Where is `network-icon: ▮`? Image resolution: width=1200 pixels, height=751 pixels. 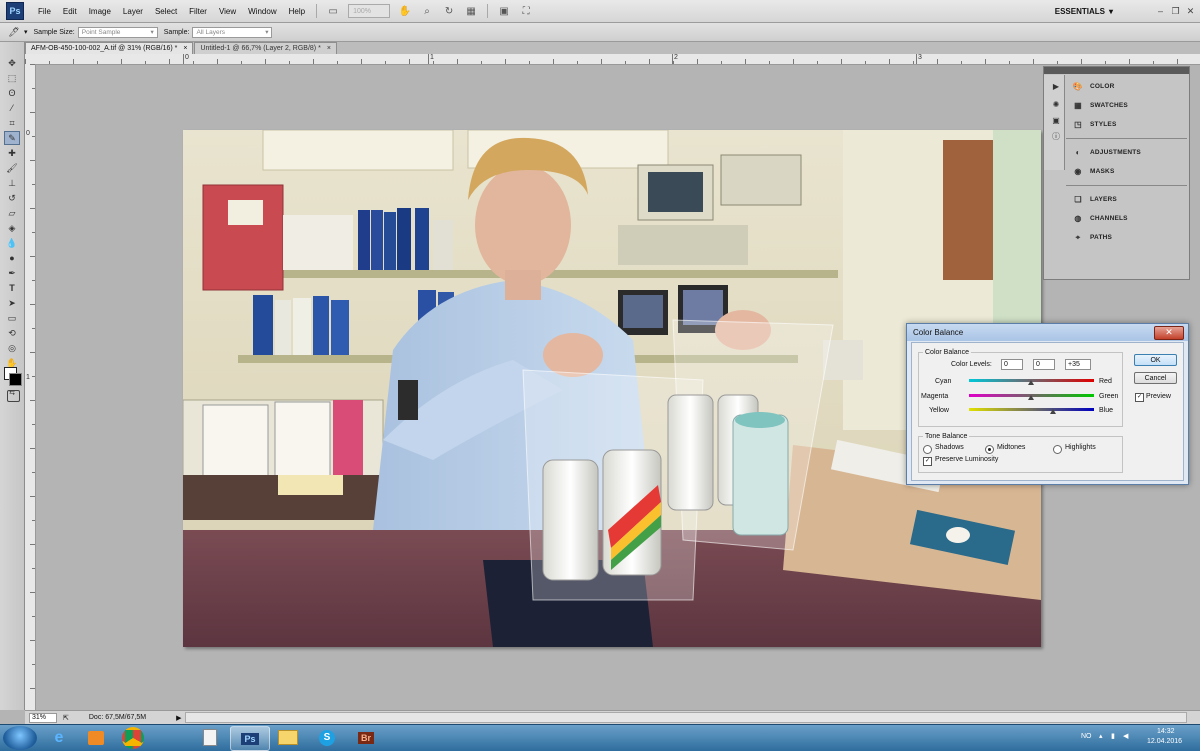
network-icon: ▮ is located at coordinates (1113, 736).